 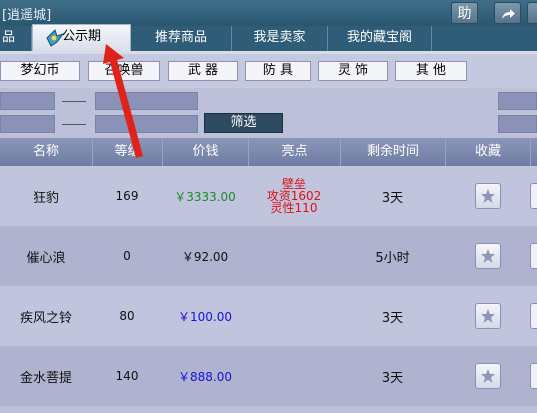 I want to click on header-highlights: 亮点, so click(x=294, y=152).